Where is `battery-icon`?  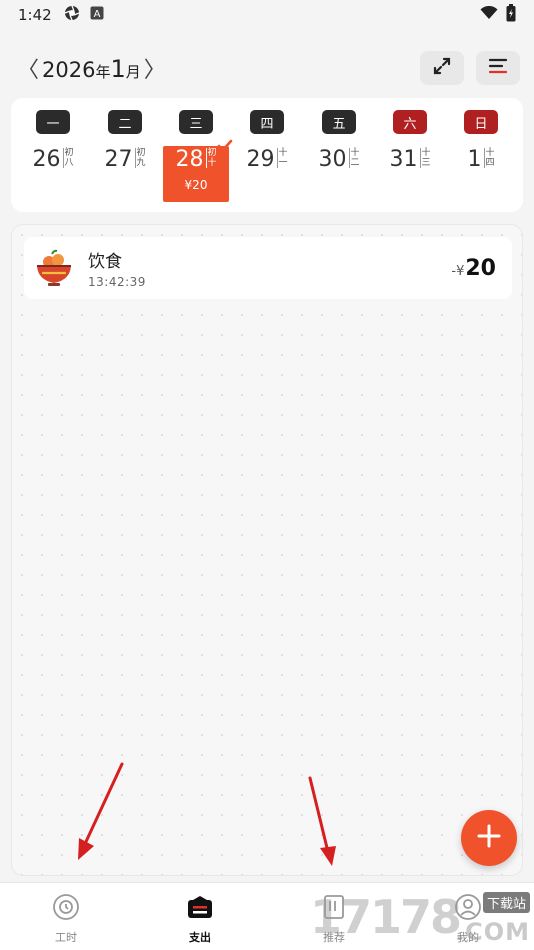 battery-icon is located at coordinates (511, 15).